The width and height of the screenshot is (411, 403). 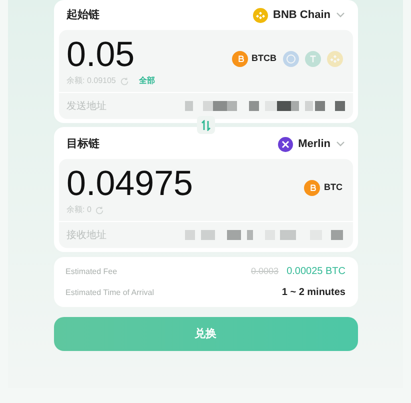 I want to click on amount-value: 0.04975, so click(x=130, y=184).